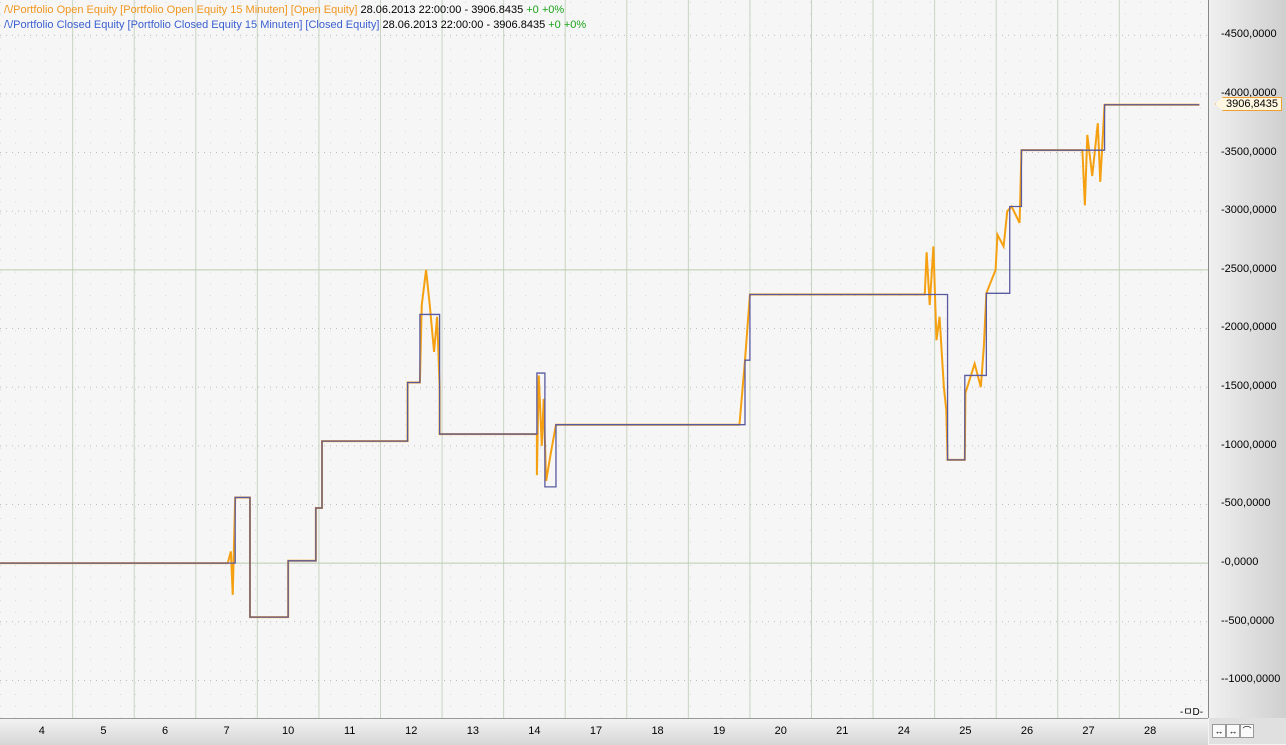 The image size is (1286, 745). What do you see at coordinates (1249, 34) in the screenshot?
I see `y-tick-label: -4500,0000` at bounding box center [1249, 34].